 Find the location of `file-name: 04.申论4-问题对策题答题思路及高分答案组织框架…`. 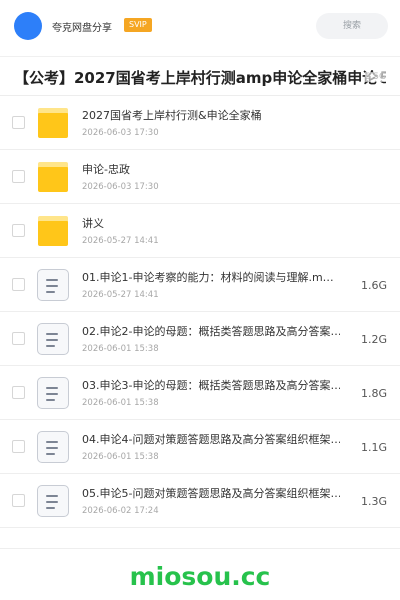

file-name: 04.申论4-问题对策题答题思路及高分答案组织框架… is located at coordinates (211, 439).